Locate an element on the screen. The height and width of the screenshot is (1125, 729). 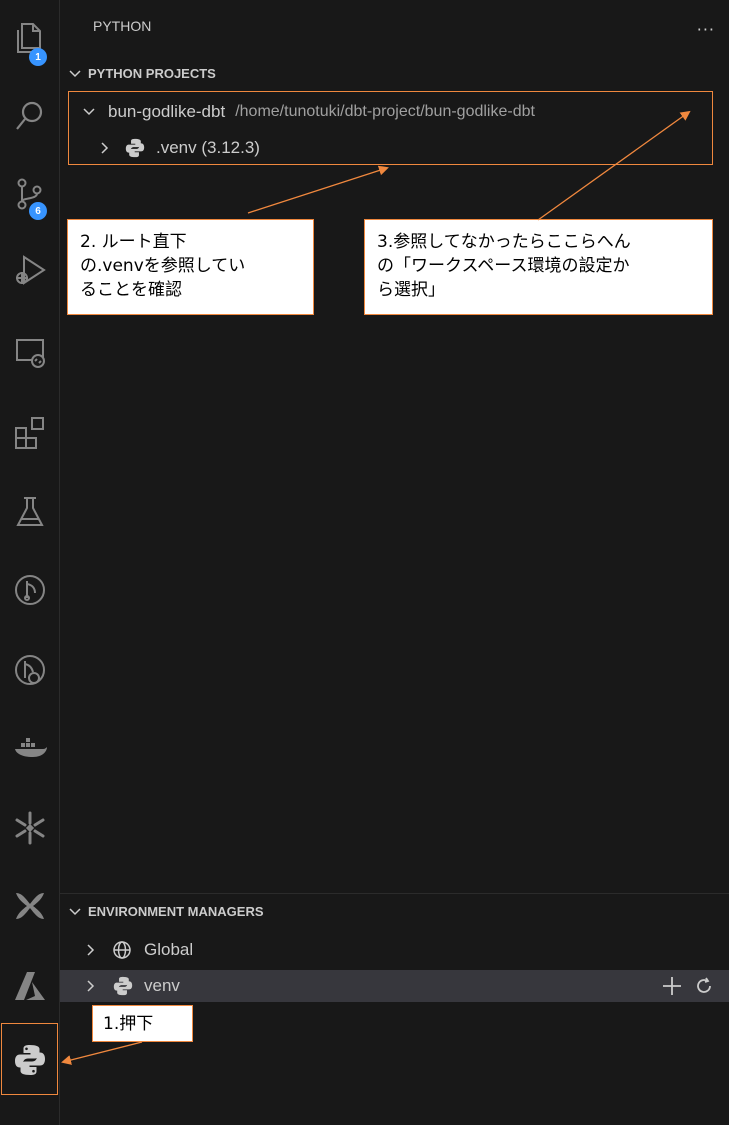
run-debug-icon is located at coordinates (29, 270).